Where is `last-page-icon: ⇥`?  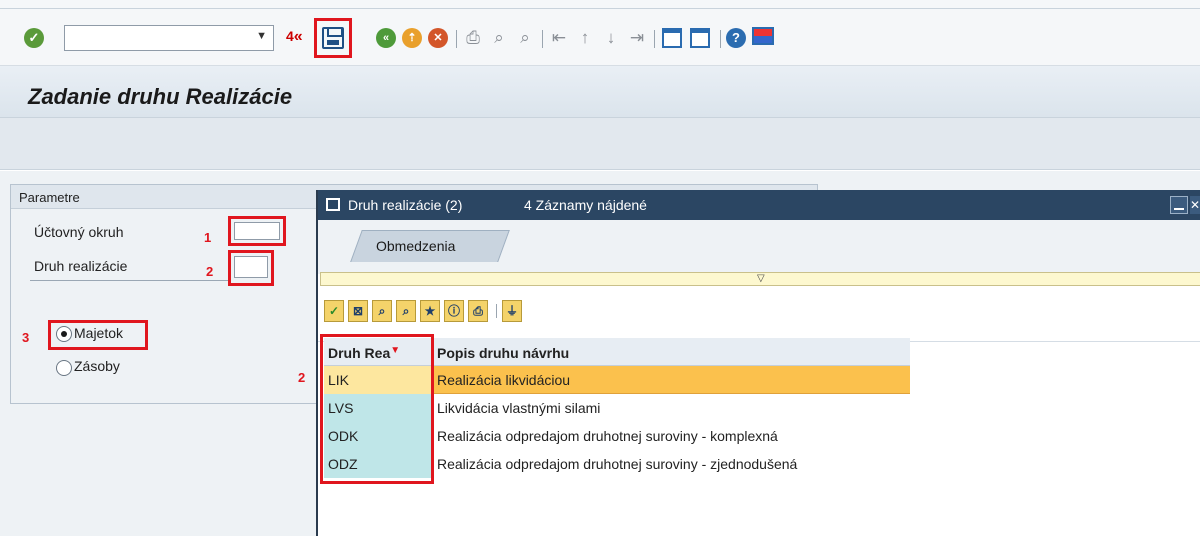 last-page-icon: ⇥ is located at coordinates (637, 38).